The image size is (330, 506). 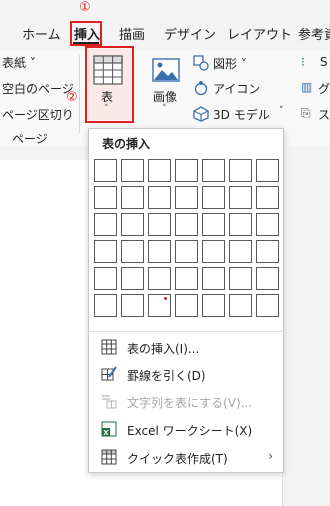 What do you see at coordinates (165, 96) in the screenshot?
I see `image-button-label: 画像` at bounding box center [165, 96].